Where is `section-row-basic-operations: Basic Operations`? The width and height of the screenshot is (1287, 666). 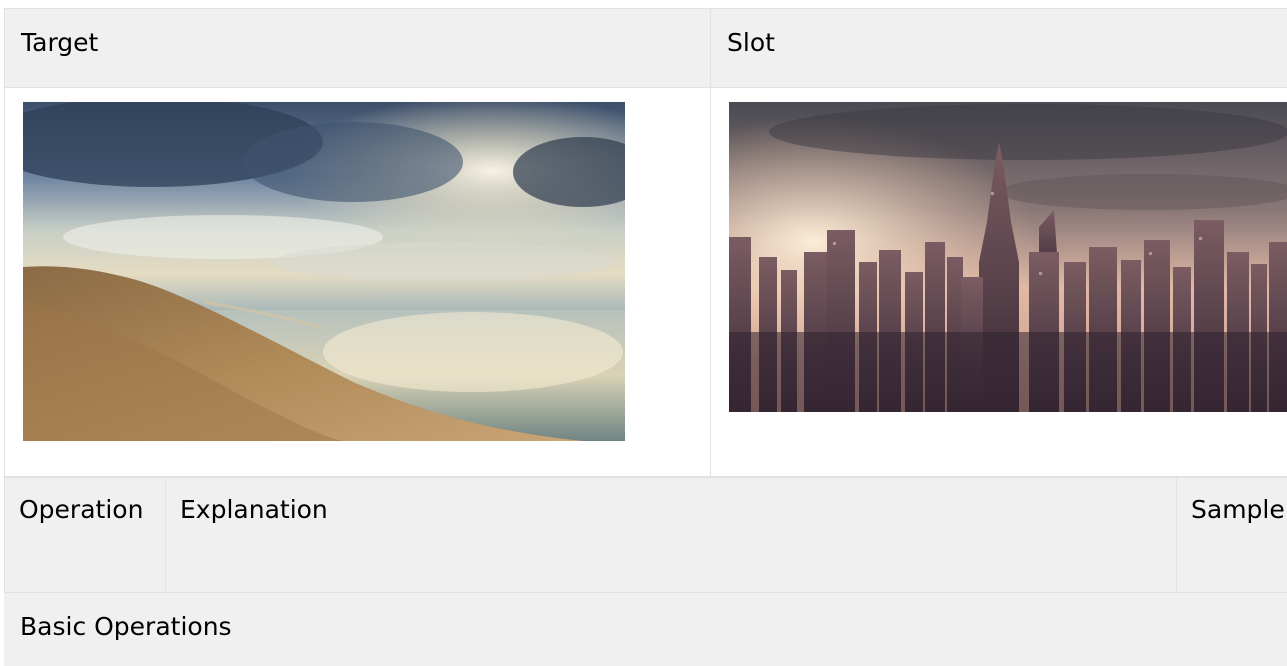
section-row-basic-operations: Basic Operations is located at coordinates (645, 629).